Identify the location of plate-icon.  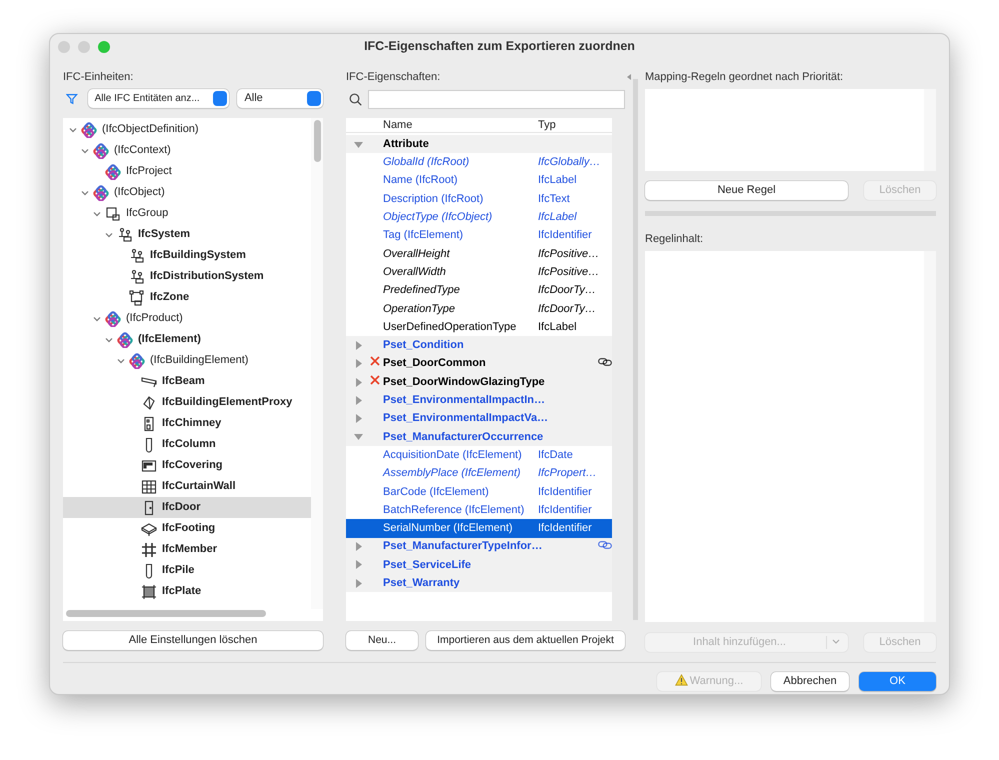
(149, 592).